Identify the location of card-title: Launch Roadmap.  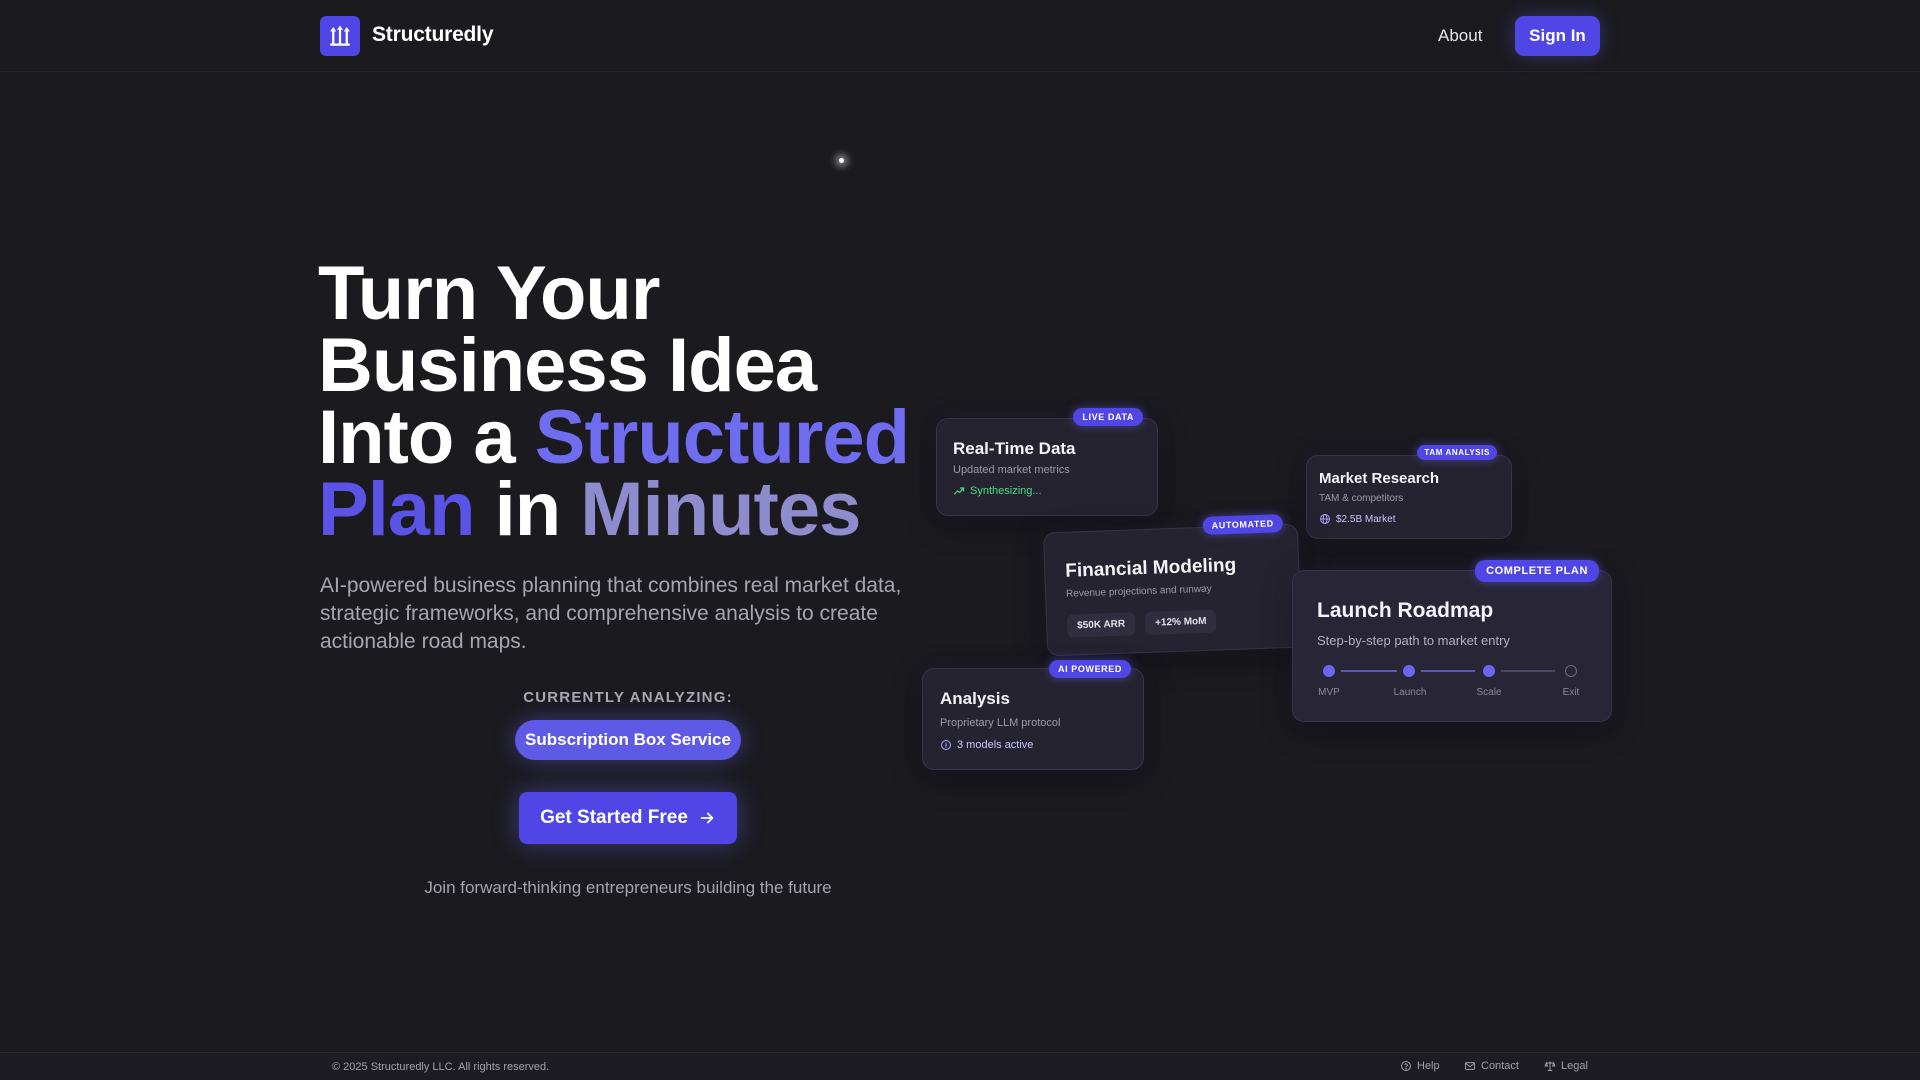
(1405, 610).